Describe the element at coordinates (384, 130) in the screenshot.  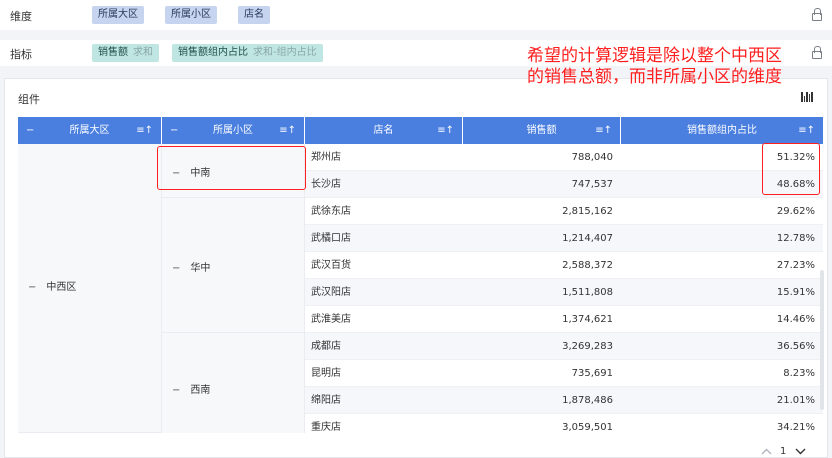
I see `header-store: 店名 ≡↑` at that location.